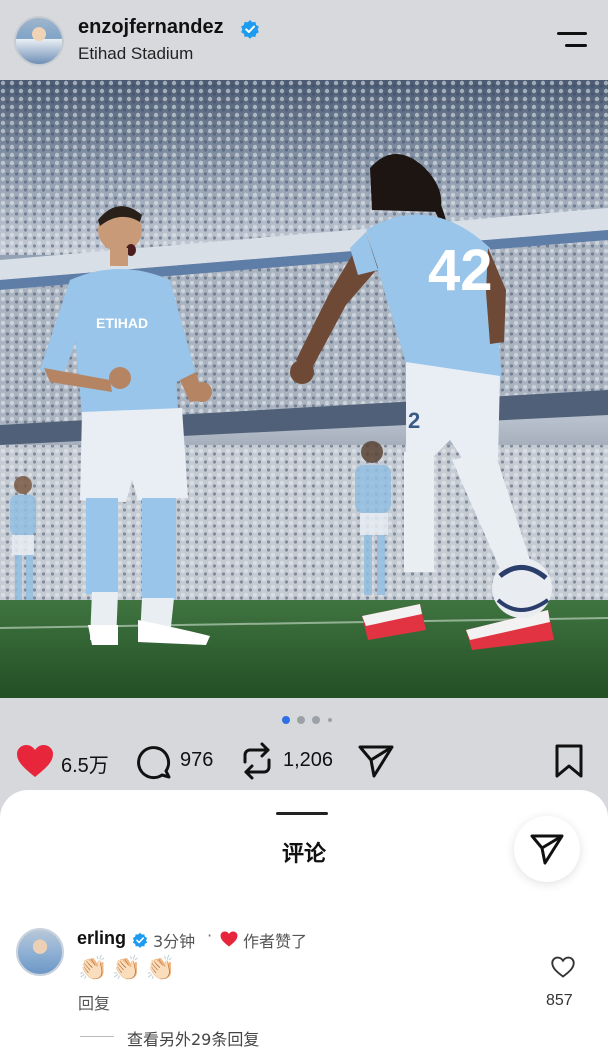  I want to click on author-liked-label: 作者赞了, so click(275, 941).